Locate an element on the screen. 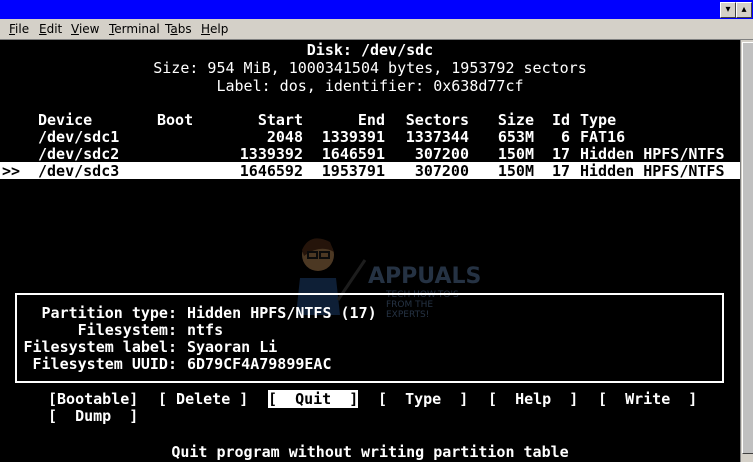 The image size is (753, 462). header-end: End is located at coordinates (371, 120).